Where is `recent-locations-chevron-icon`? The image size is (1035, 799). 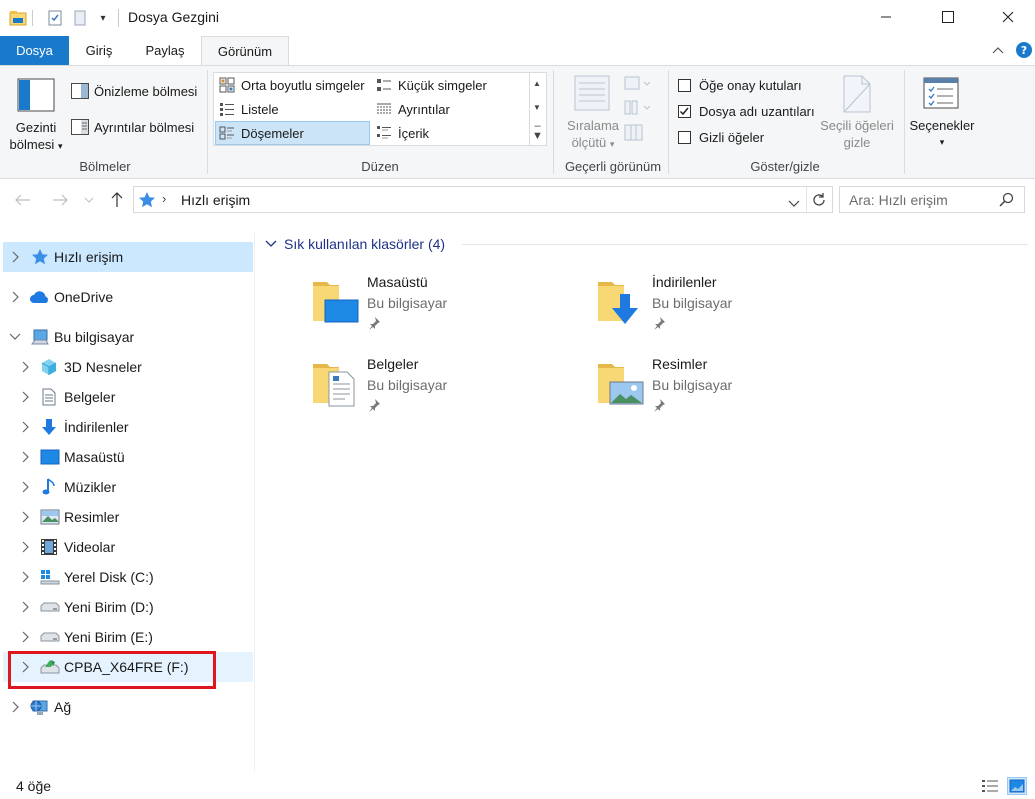
recent-locations-chevron-icon is located at coordinates (89, 200).